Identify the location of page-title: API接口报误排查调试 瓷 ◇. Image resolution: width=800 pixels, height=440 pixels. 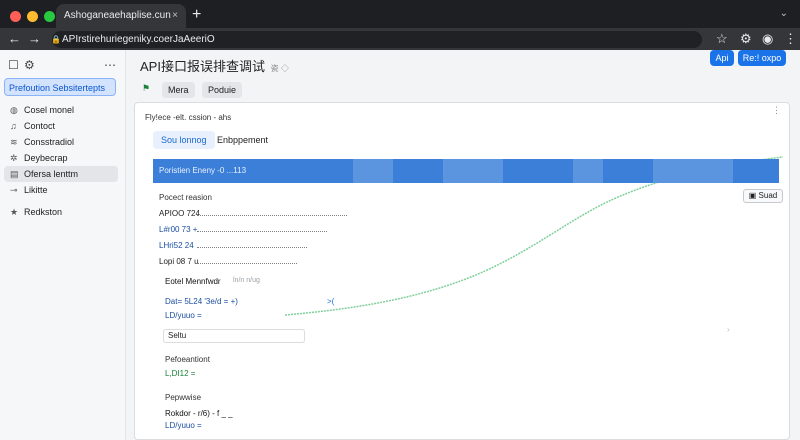
(214, 65).